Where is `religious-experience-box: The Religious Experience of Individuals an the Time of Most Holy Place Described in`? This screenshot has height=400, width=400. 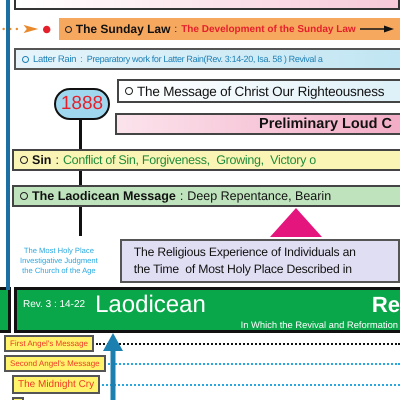 religious-experience-box: The Religious Experience of Individuals an the Time of Most Holy Place Described in is located at coordinates (260, 261).